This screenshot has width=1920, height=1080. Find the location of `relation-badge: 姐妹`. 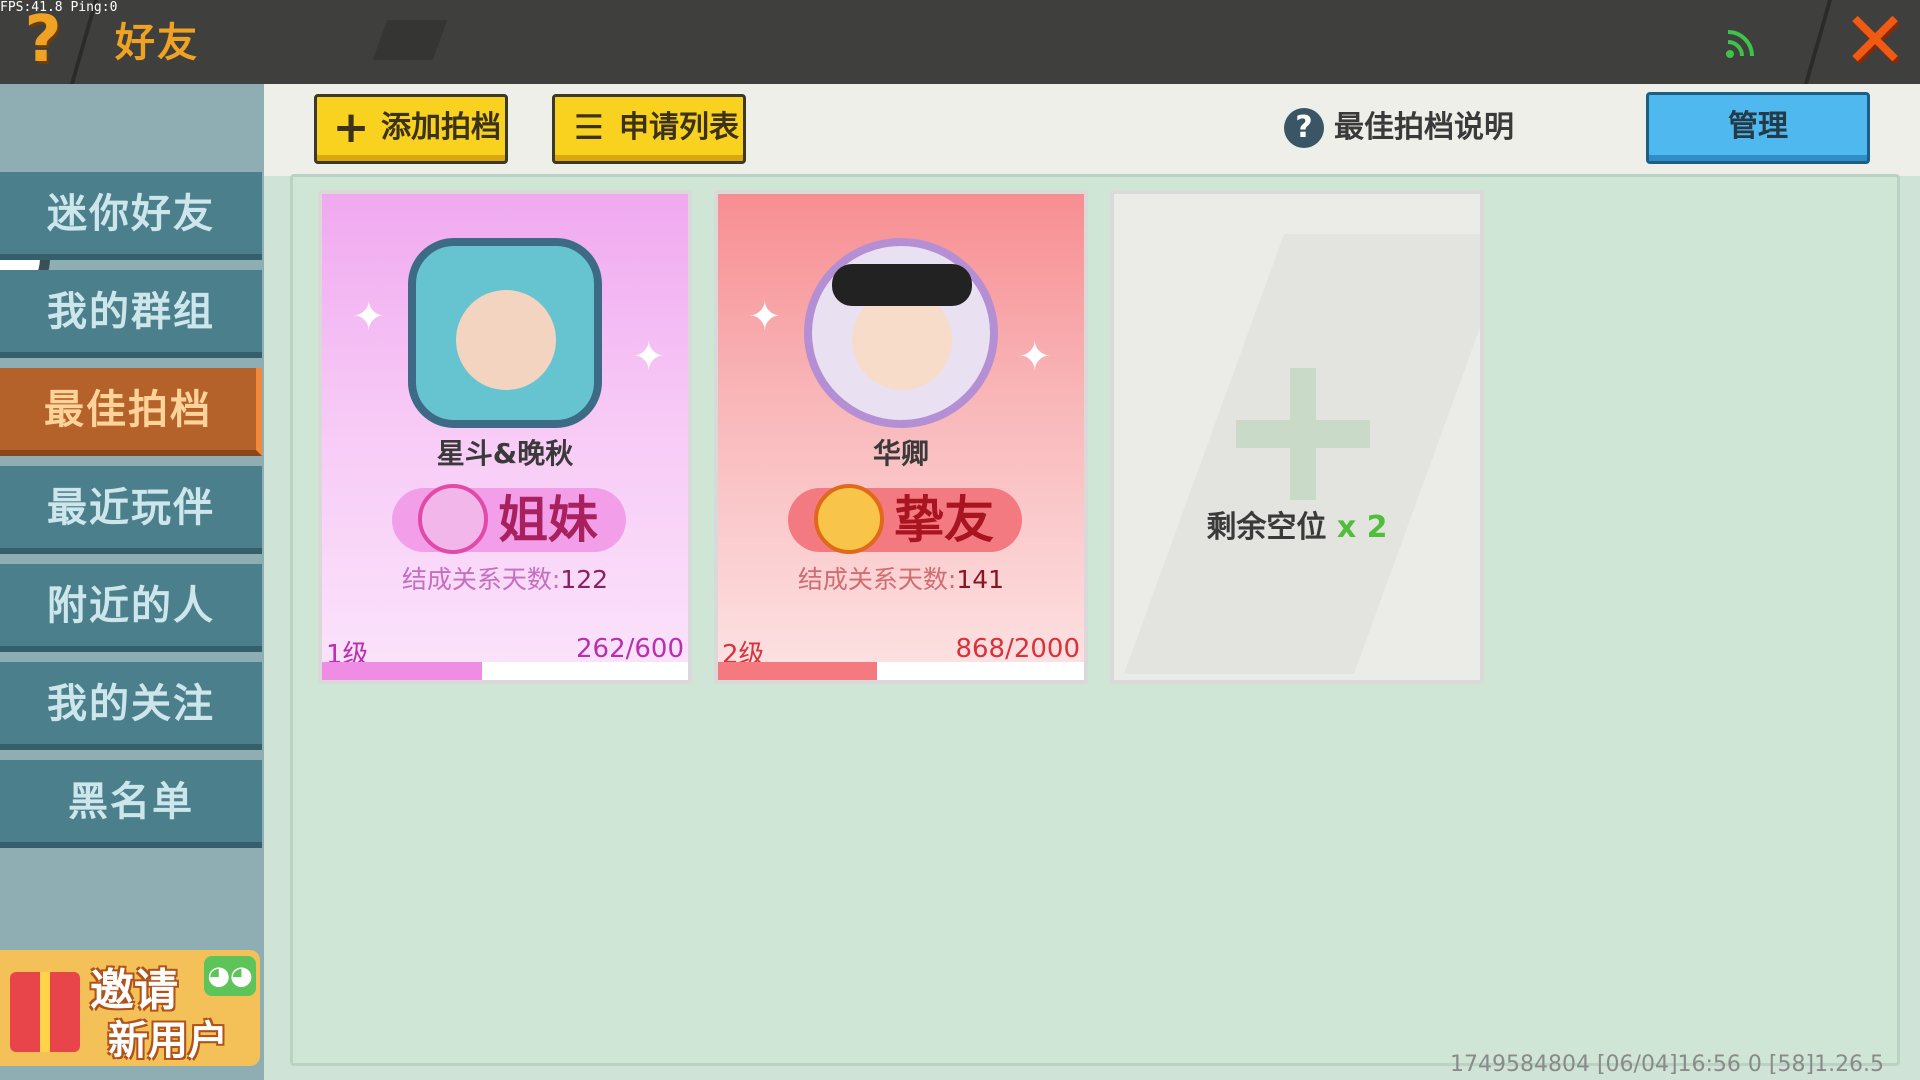

relation-badge: 姐妹 is located at coordinates (509, 519).